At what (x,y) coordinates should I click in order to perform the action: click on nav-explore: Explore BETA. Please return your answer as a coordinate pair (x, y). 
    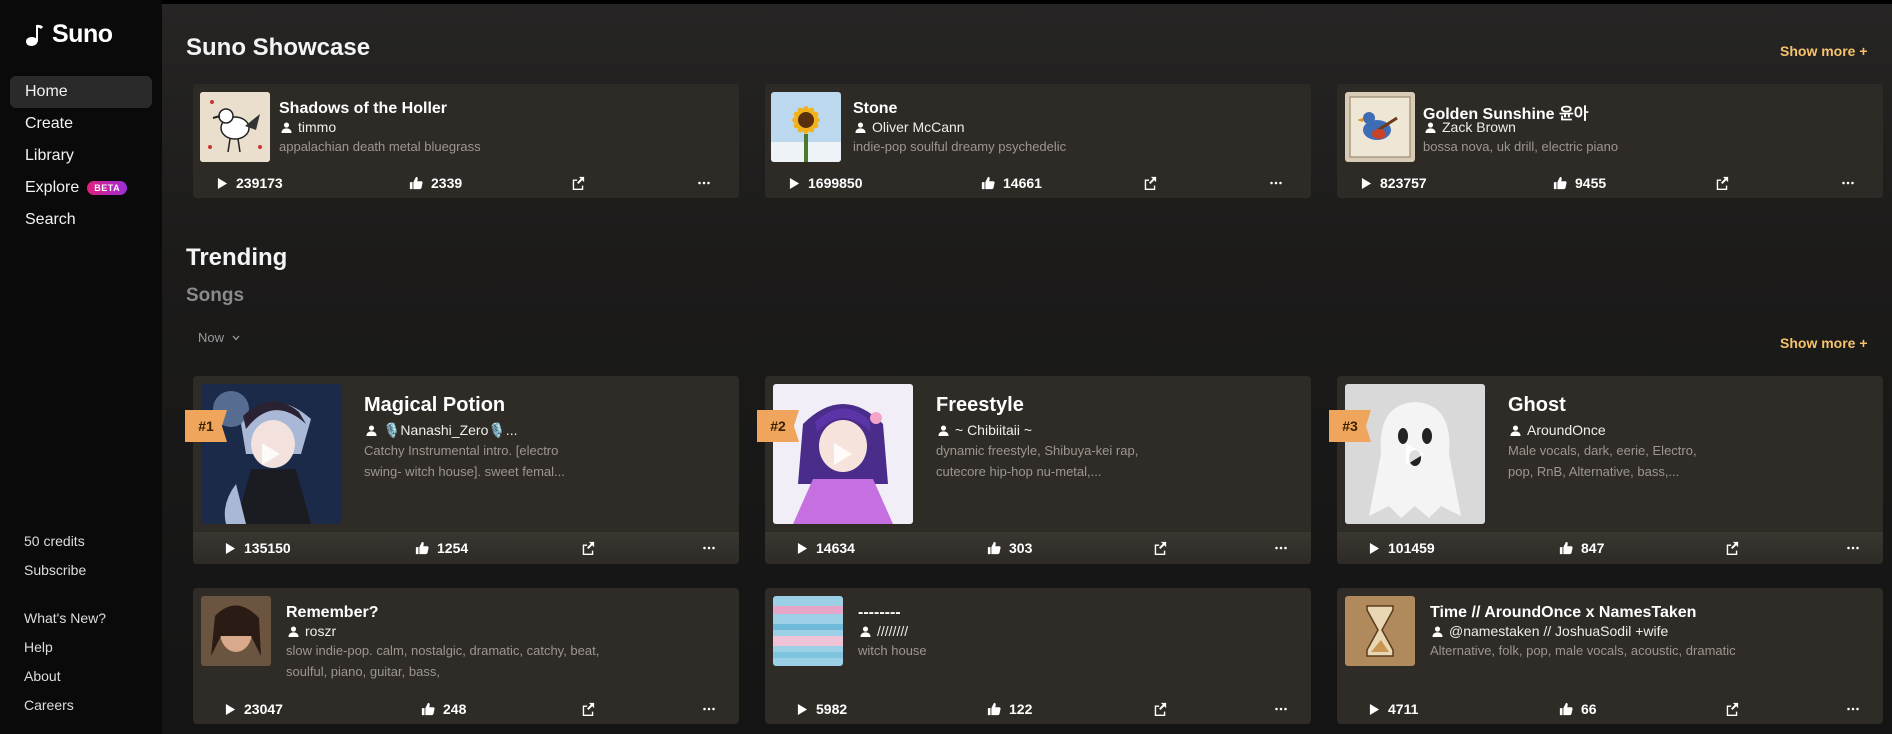
    Looking at the image, I should click on (81, 188).